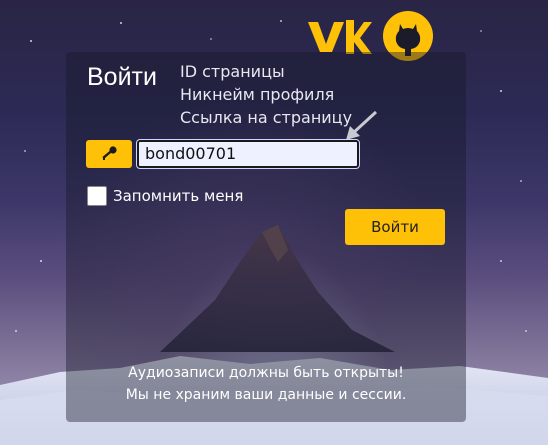  What do you see at coordinates (122, 77) in the screenshot?
I see `page-title: Войти` at bounding box center [122, 77].